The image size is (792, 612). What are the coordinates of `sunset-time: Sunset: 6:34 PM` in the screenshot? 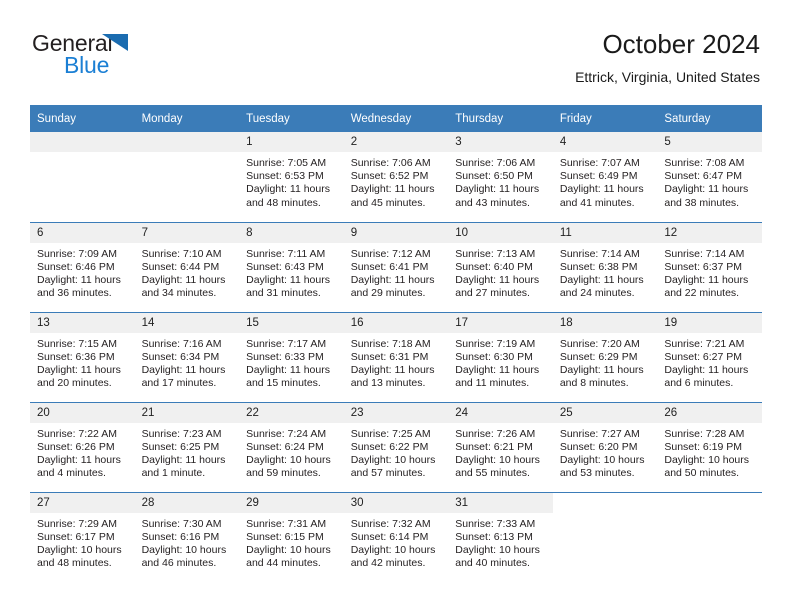 It's located at (180, 356).